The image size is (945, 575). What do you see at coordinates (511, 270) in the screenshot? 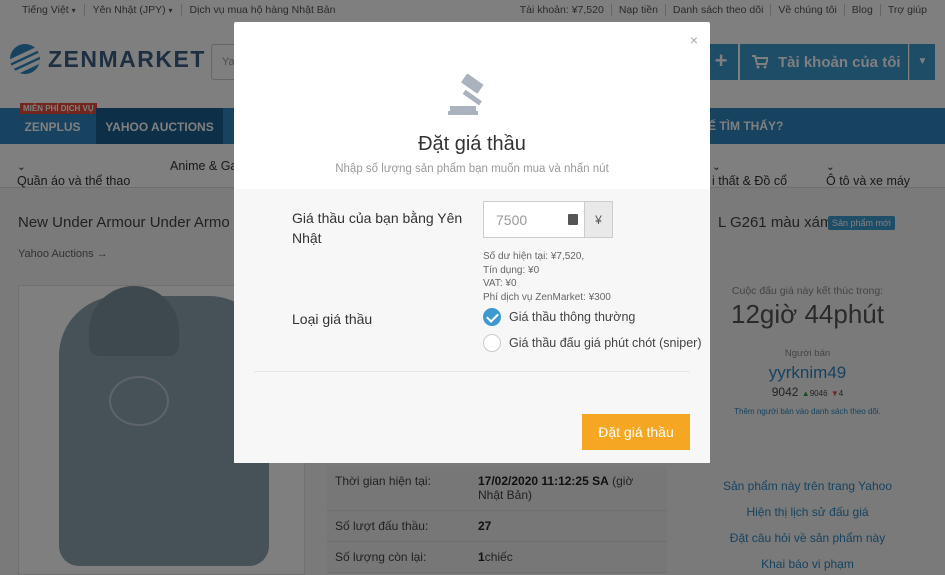
I see `balance-line: Tín dụng: ¥0` at bounding box center [511, 270].